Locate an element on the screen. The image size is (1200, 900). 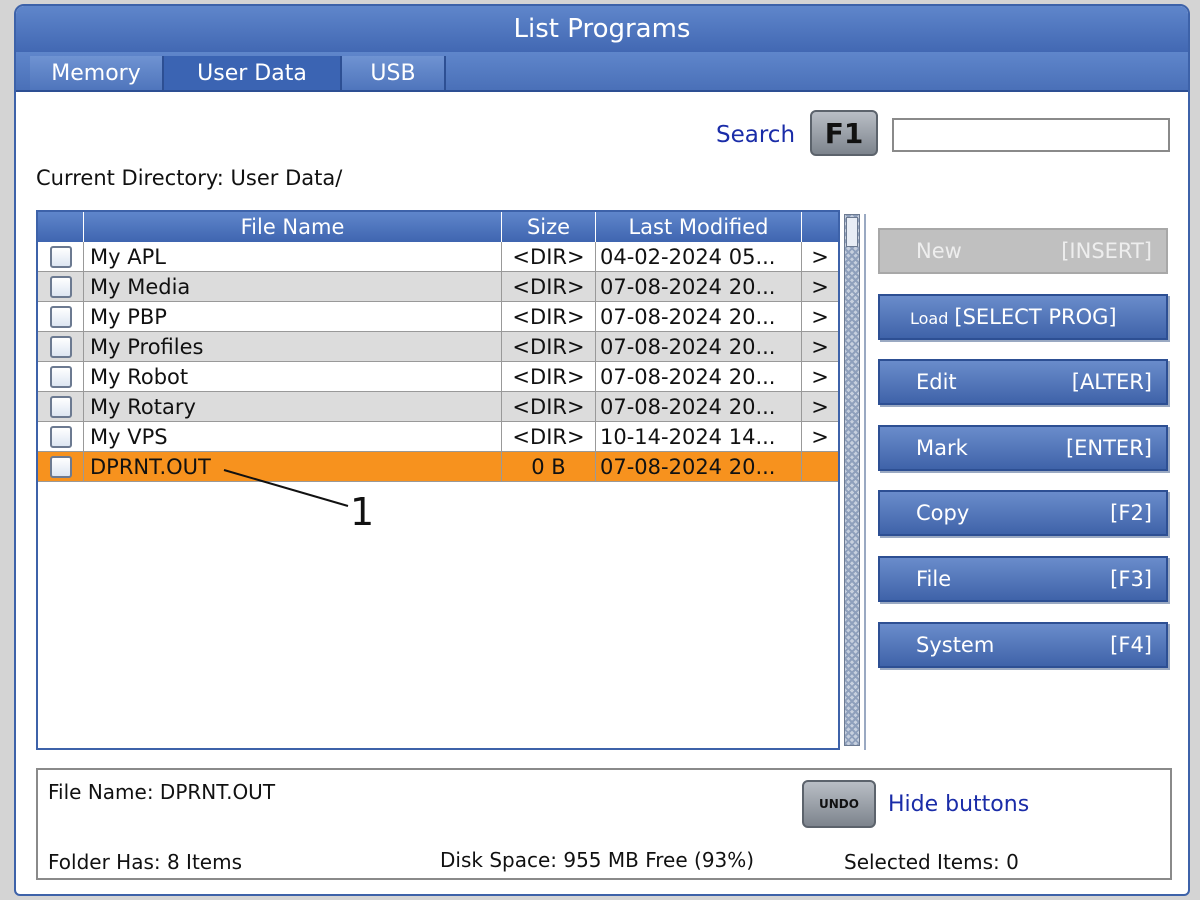
table-header: File Name Size Last Modified is located at coordinates (438, 227).